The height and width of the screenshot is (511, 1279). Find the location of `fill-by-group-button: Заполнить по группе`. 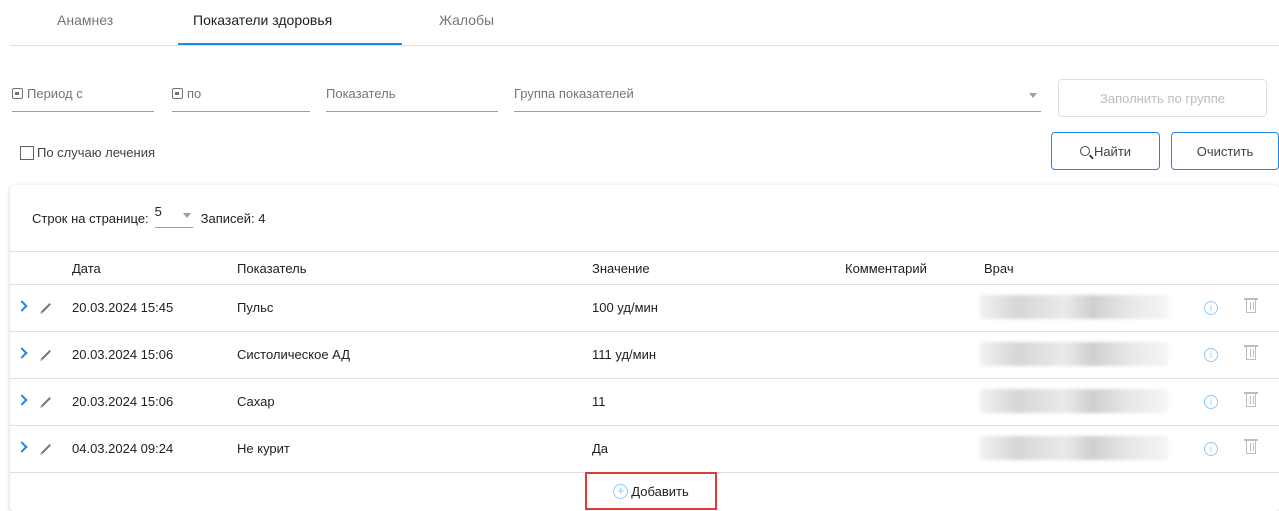

fill-by-group-button: Заполнить по группе is located at coordinates (1162, 98).